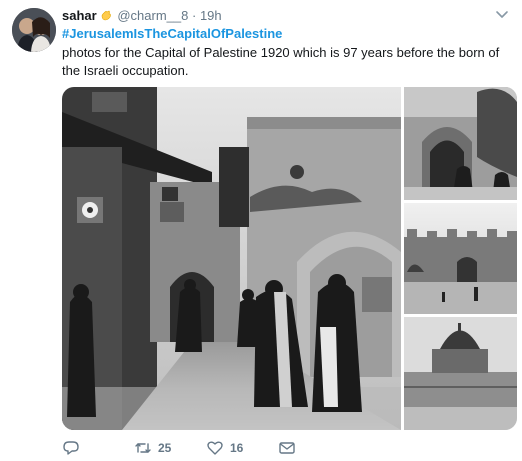  What do you see at coordinates (460, 258) in the screenshot?
I see `city-wall-photo` at bounding box center [460, 258].